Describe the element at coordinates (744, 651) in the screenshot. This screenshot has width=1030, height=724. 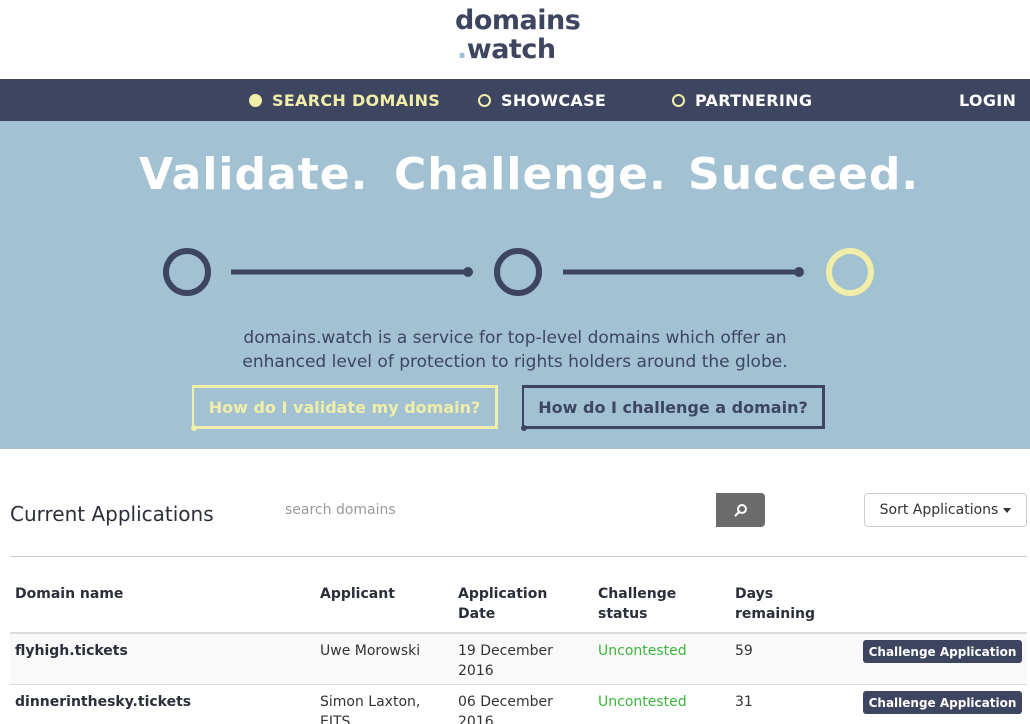
I see `days-remaining-cell: 59` at that location.